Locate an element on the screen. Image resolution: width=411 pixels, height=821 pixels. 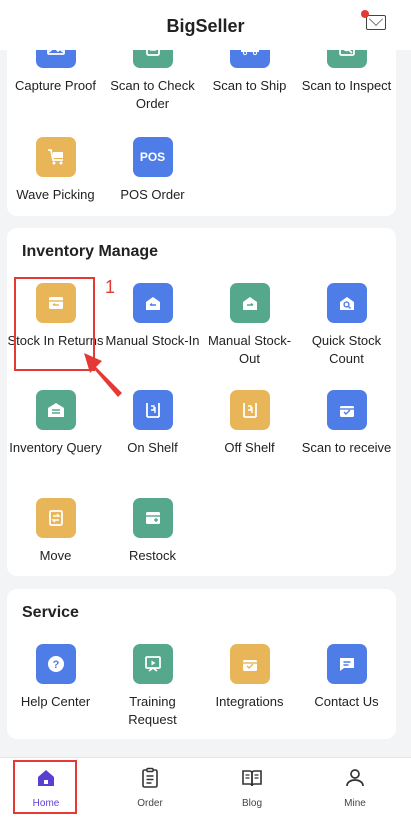
help-icon: ? is located at coordinates (55, 664).